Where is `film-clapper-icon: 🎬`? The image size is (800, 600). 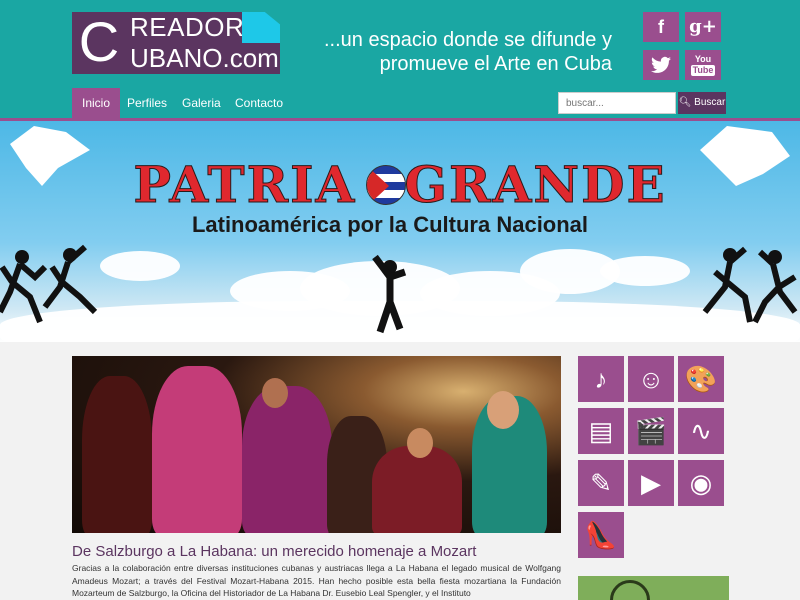 film-clapper-icon: 🎬 is located at coordinates (651, 431).